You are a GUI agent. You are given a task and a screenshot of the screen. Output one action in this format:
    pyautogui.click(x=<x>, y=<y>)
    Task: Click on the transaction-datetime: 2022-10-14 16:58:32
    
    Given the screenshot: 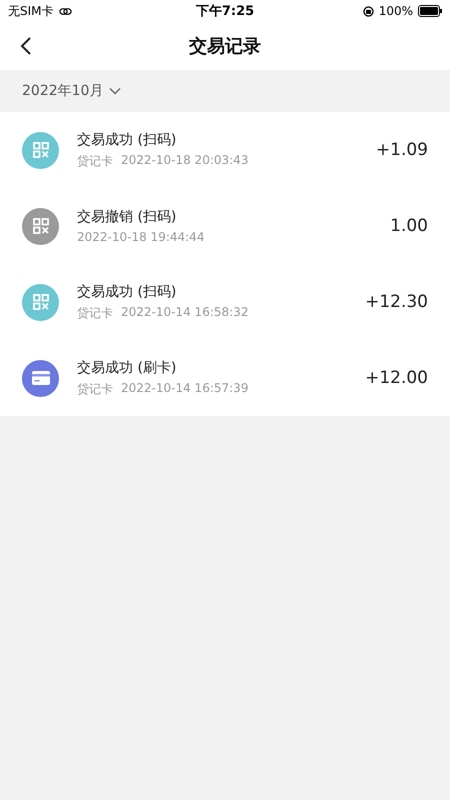 What is the action you would take?
    pyautogui.click(x=184, y=312)
    